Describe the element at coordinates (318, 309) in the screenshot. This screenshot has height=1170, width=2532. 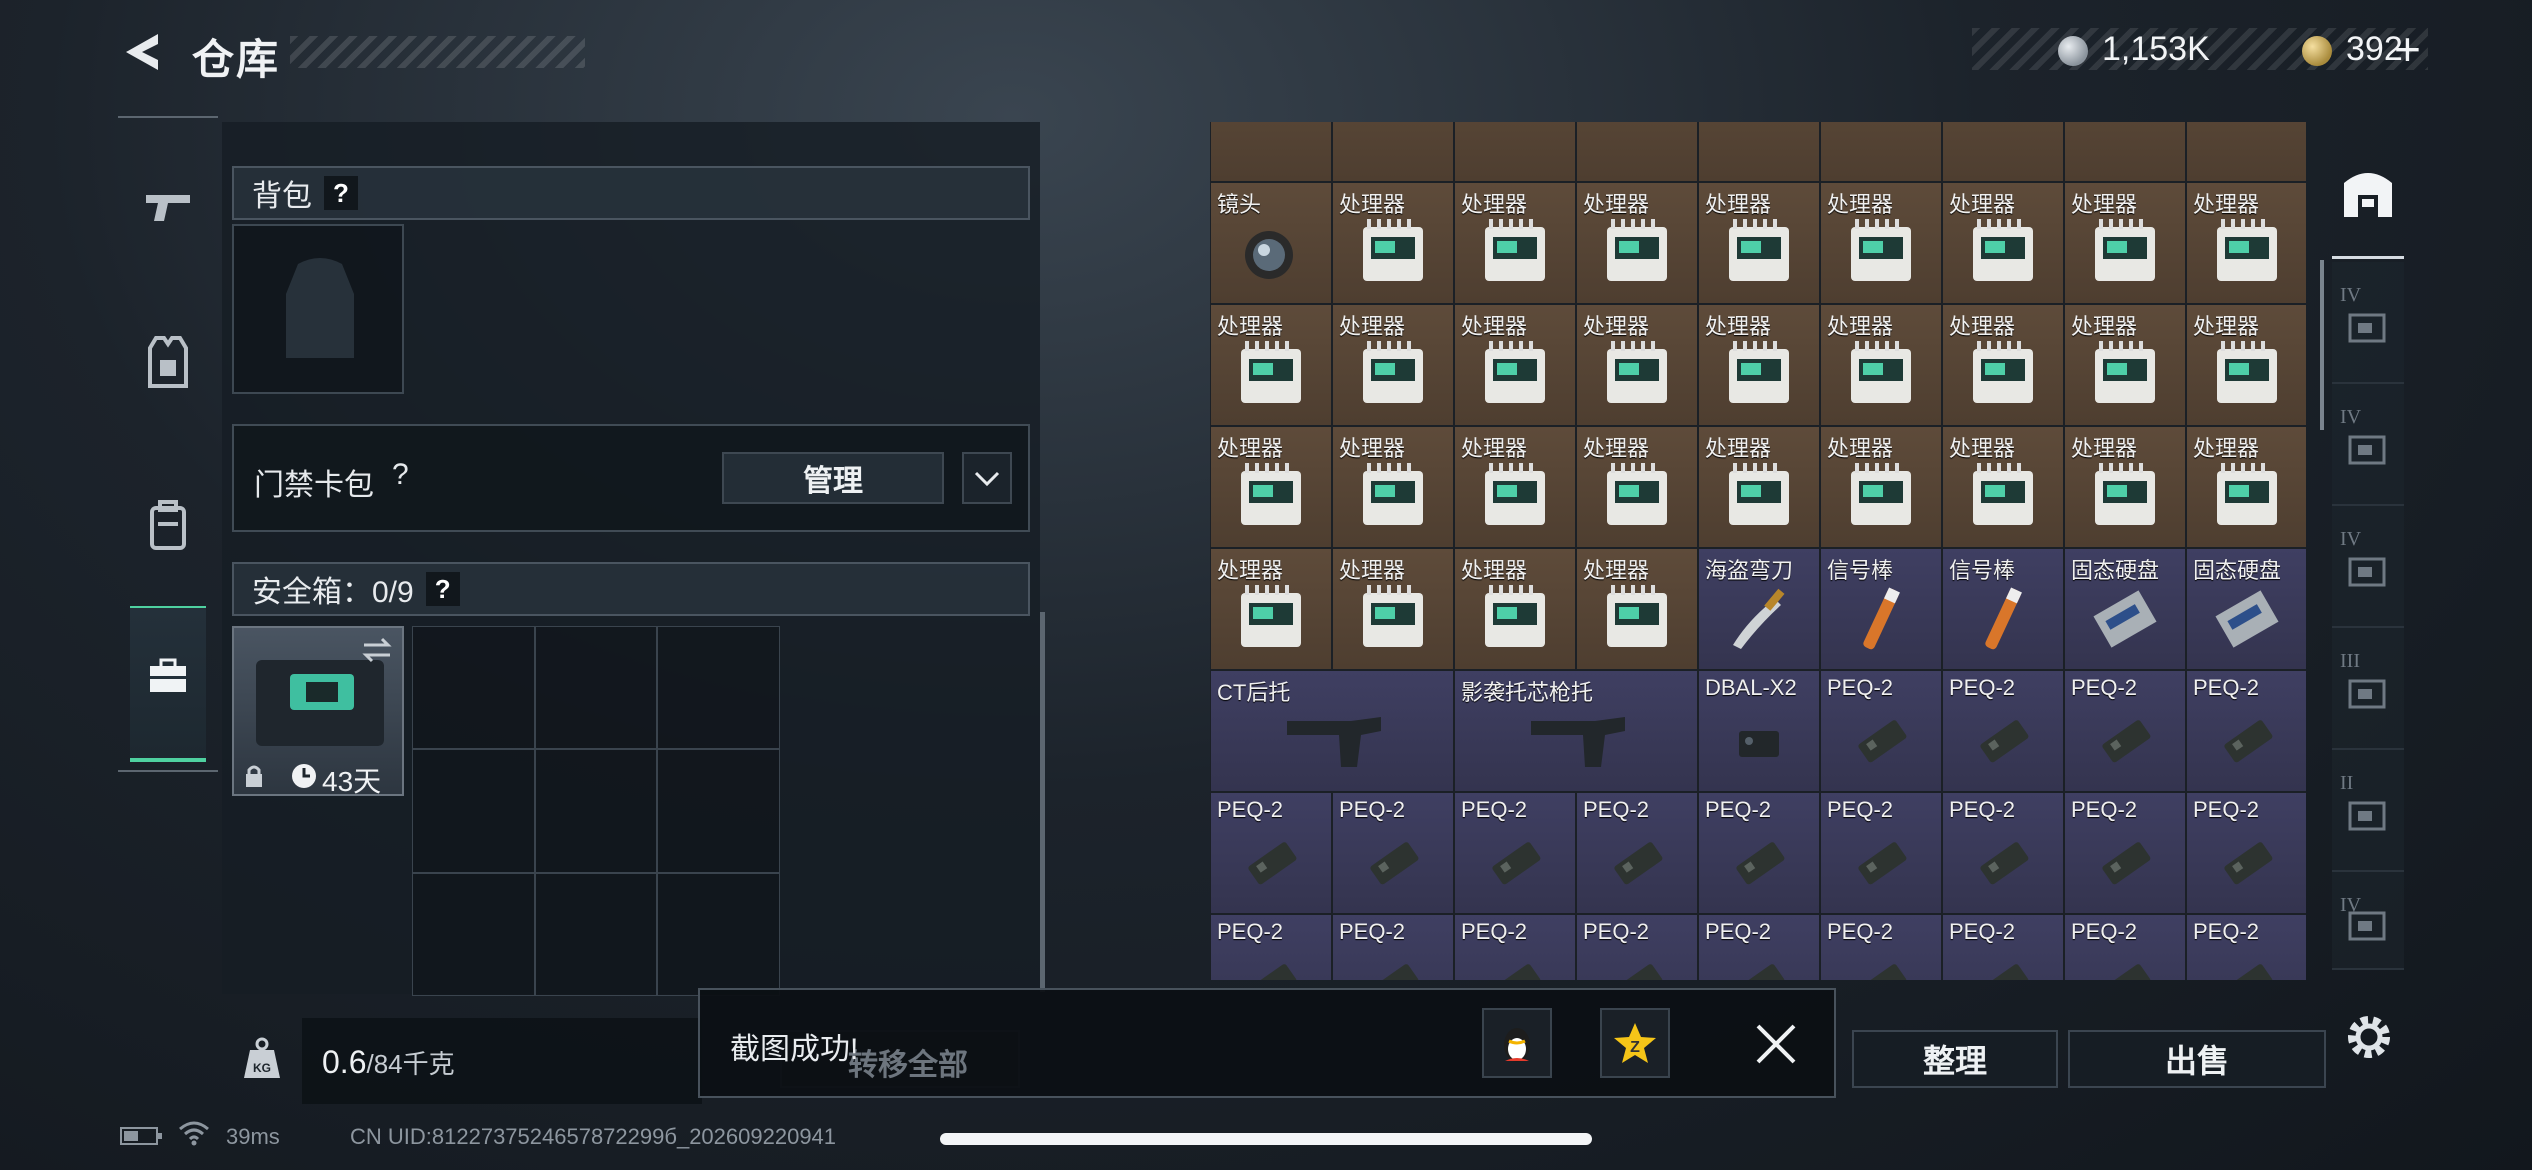
I see `backpack-slot` at that location.